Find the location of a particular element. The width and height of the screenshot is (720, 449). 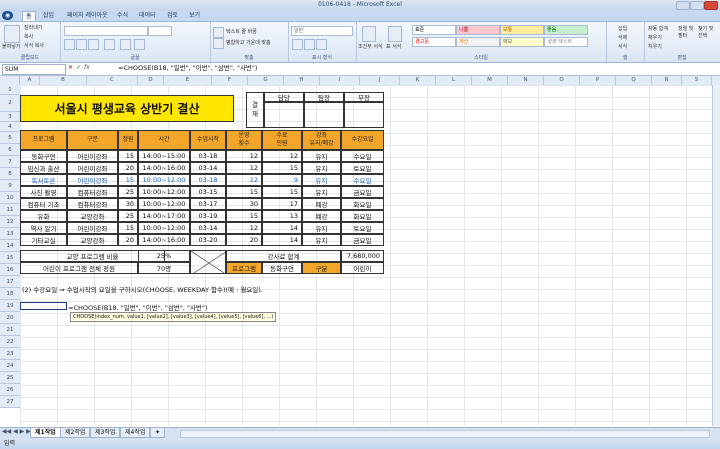

minimize-button is located at coordinates (683, 5).